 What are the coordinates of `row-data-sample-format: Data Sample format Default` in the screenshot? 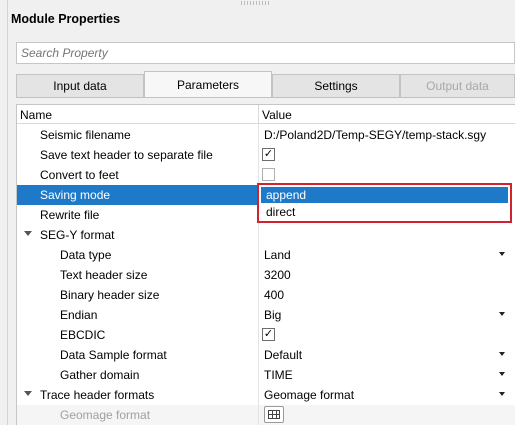 It's located at (266, 355).